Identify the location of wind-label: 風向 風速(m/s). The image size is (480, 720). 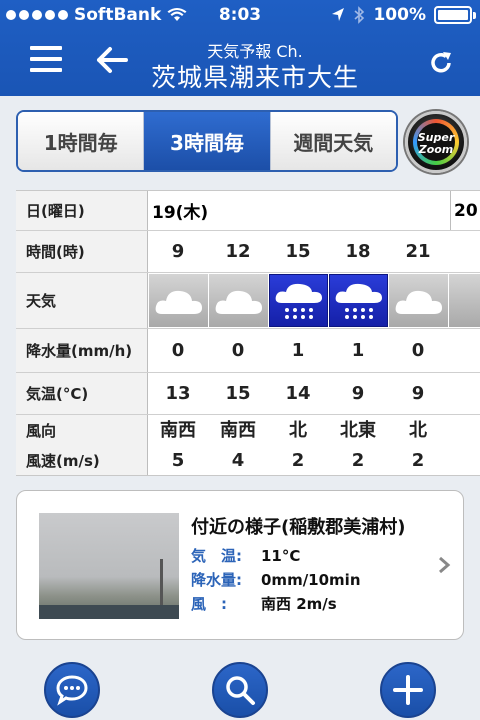
(82, 445).